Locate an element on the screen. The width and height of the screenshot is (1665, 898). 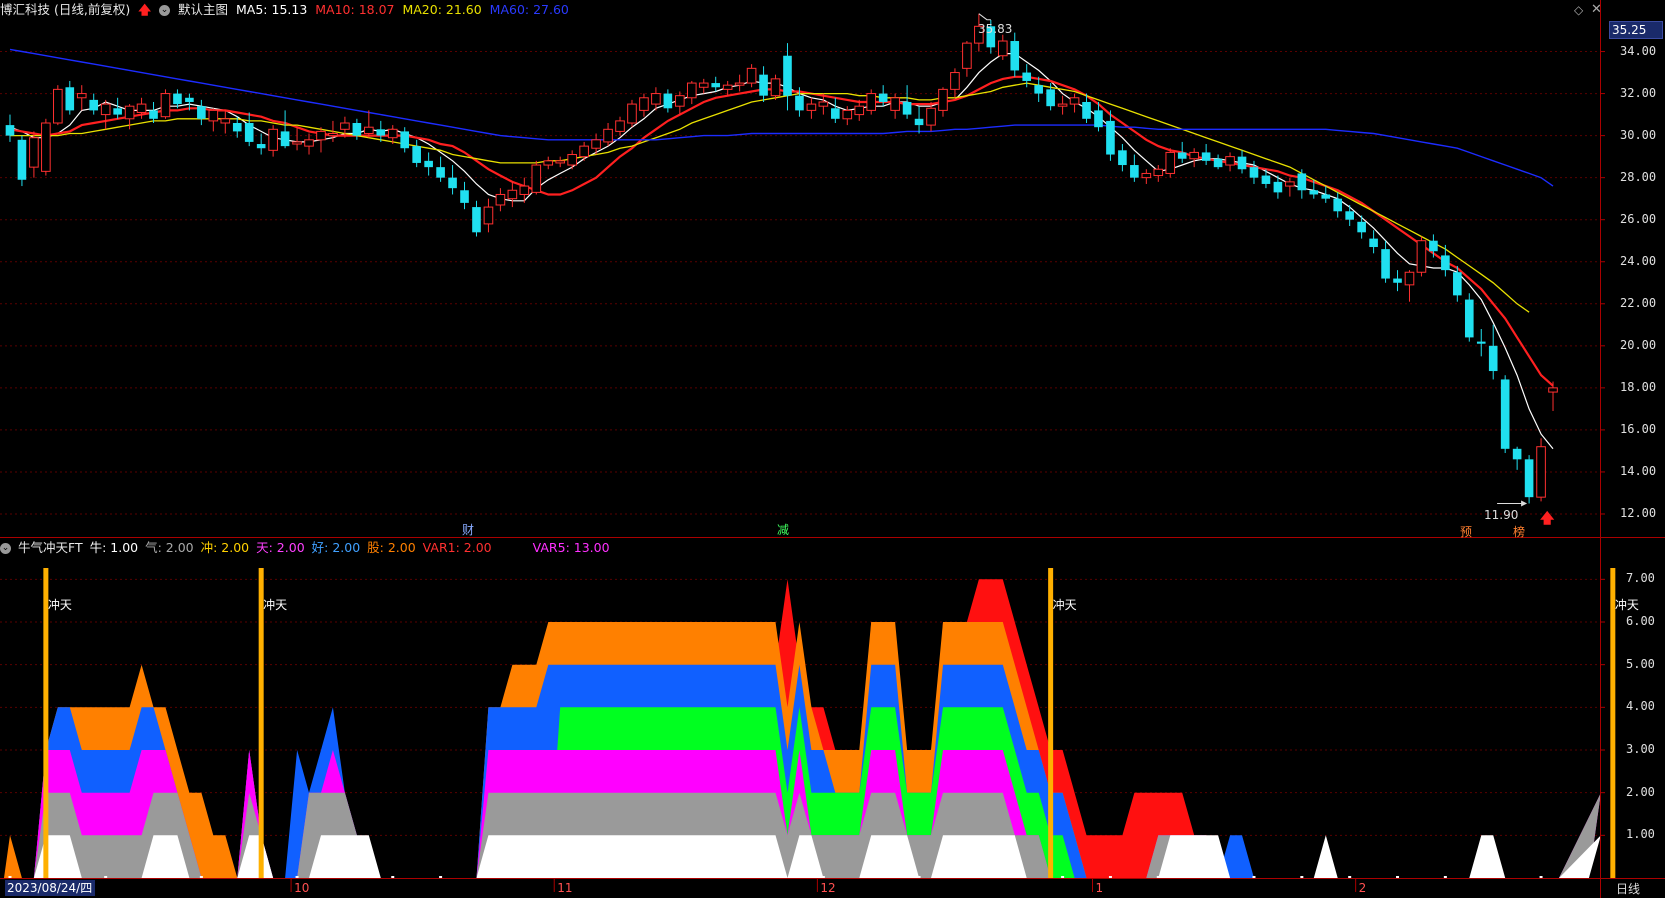
indicator-tick-label: 3.00 is located at coordinates (1640, 749).